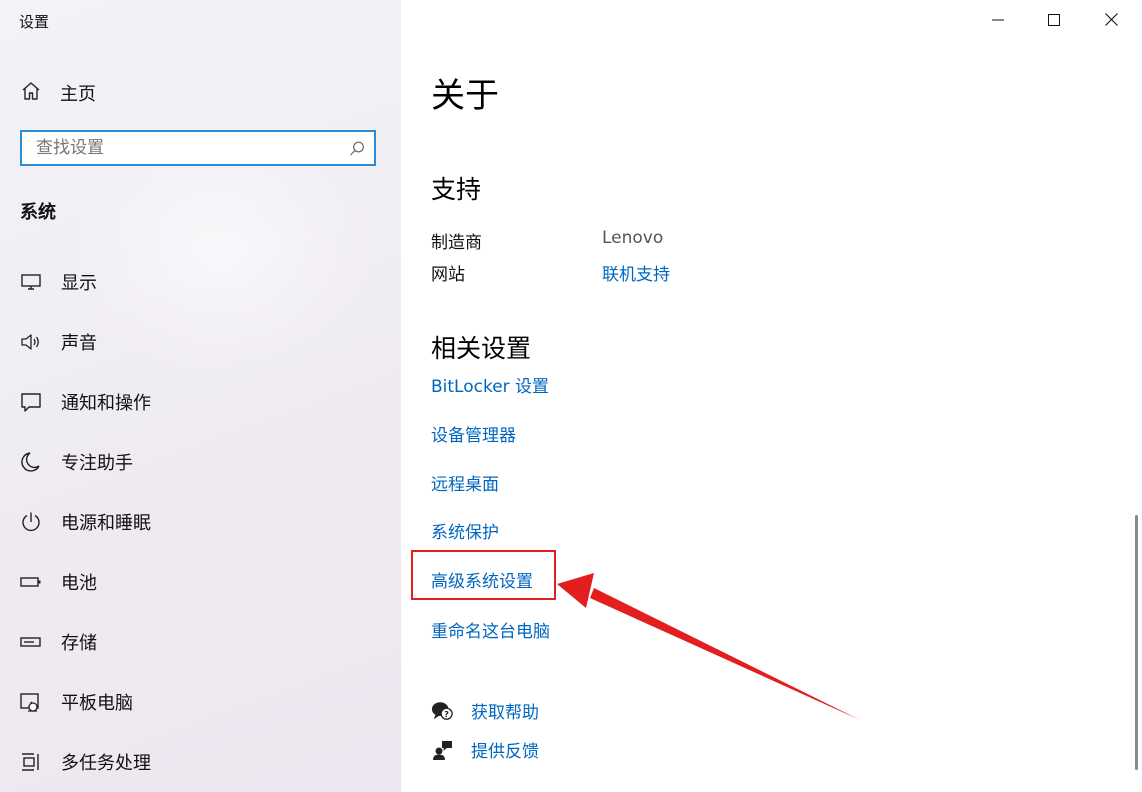 The height and width of the screenshot is (792, 1142). What do you see at coordinates (79, 283) in the screenshot?
I see `sidebar-item-label: 显示` at bounding box center [79, 283].